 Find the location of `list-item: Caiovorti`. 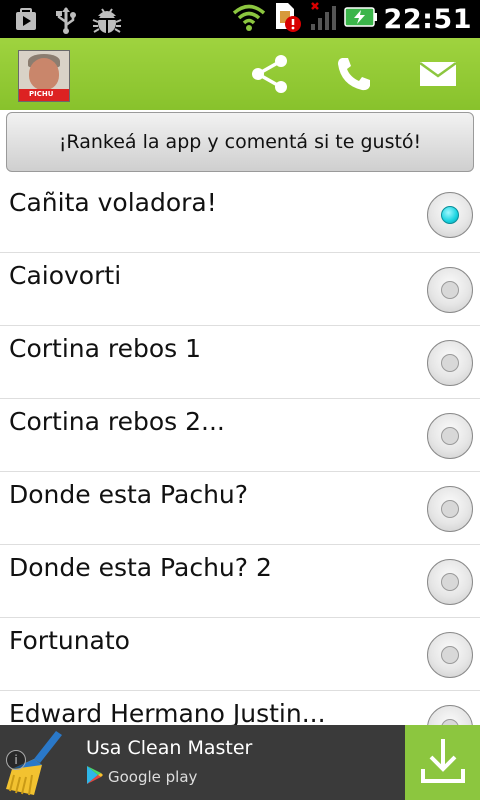

list-item: Caiovorti is located at coordinates (240, 289).